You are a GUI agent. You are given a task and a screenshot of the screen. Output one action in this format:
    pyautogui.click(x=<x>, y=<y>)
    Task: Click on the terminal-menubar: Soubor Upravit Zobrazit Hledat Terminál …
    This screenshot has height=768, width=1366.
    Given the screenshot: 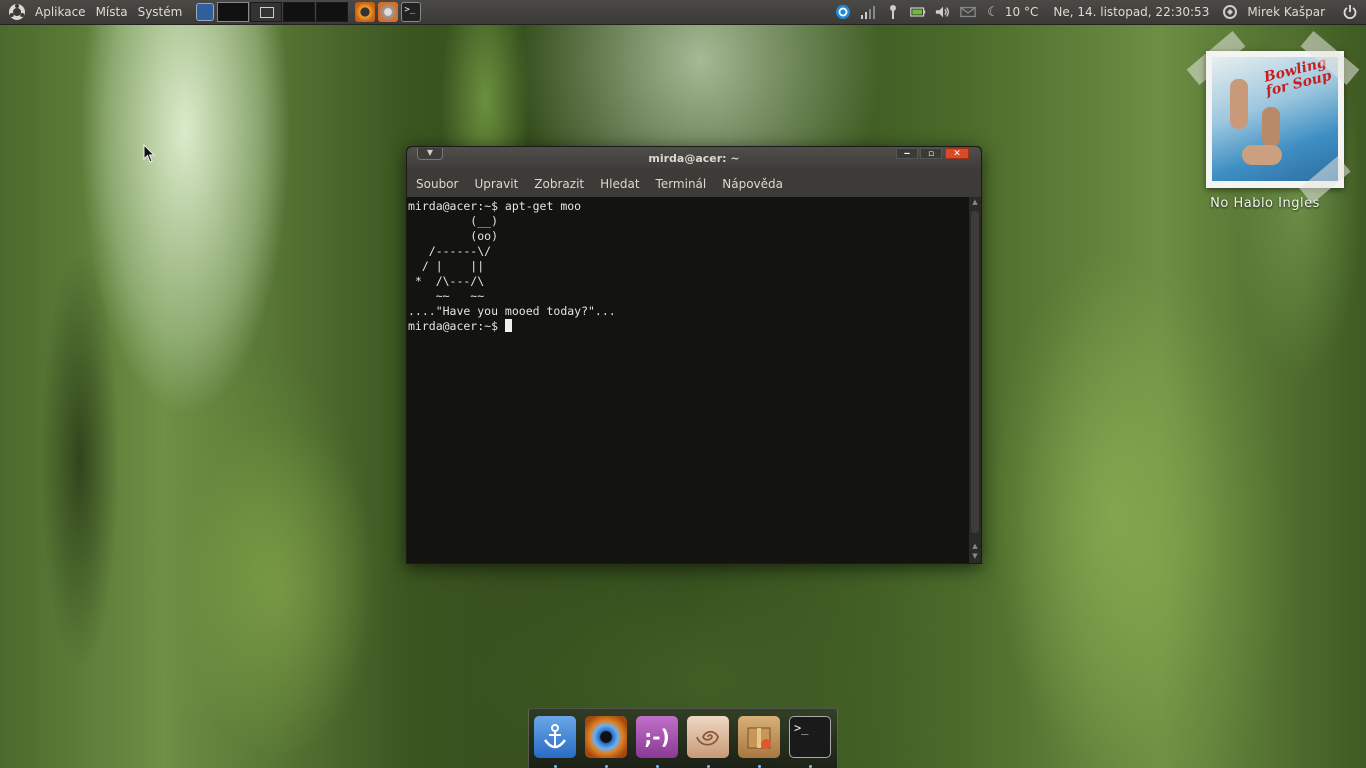 What is the action you would take?
    pyautogui.click(x=694, y=184)
    